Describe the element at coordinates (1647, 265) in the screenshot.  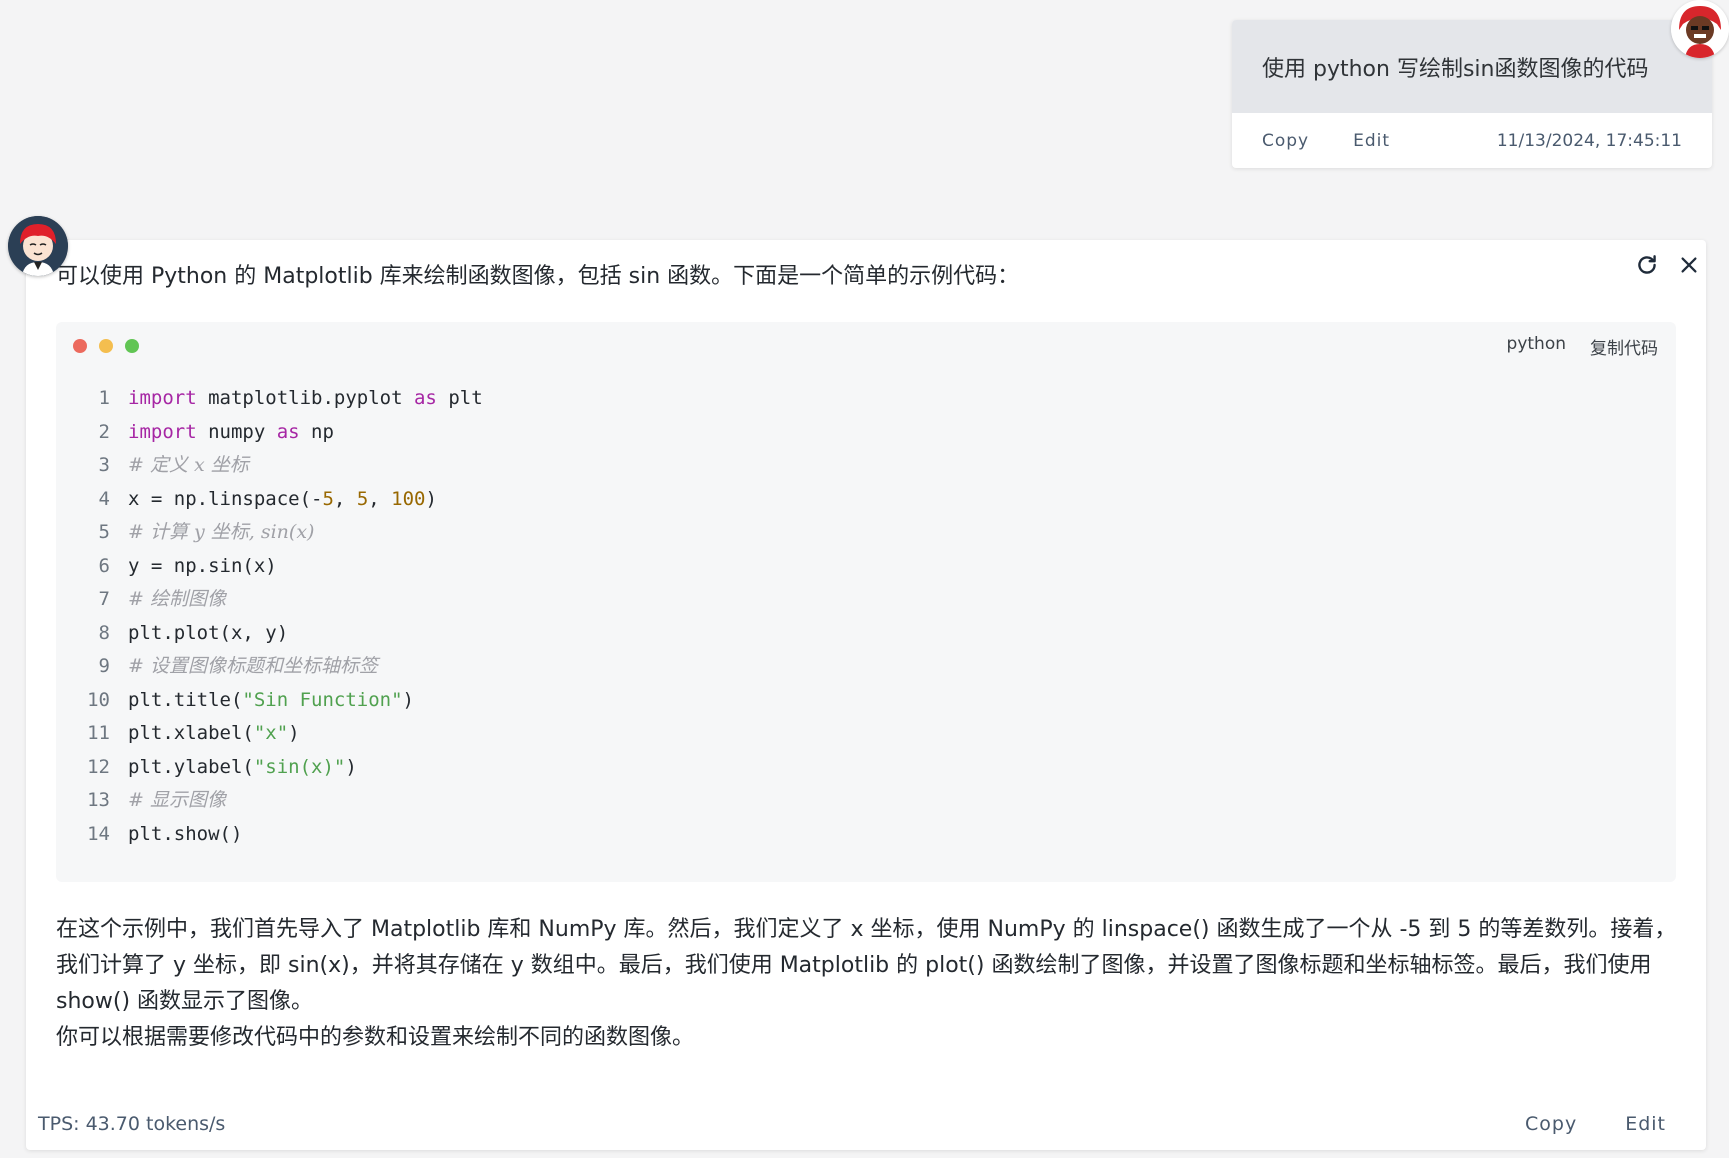
I see `refresh-icon` at that location.